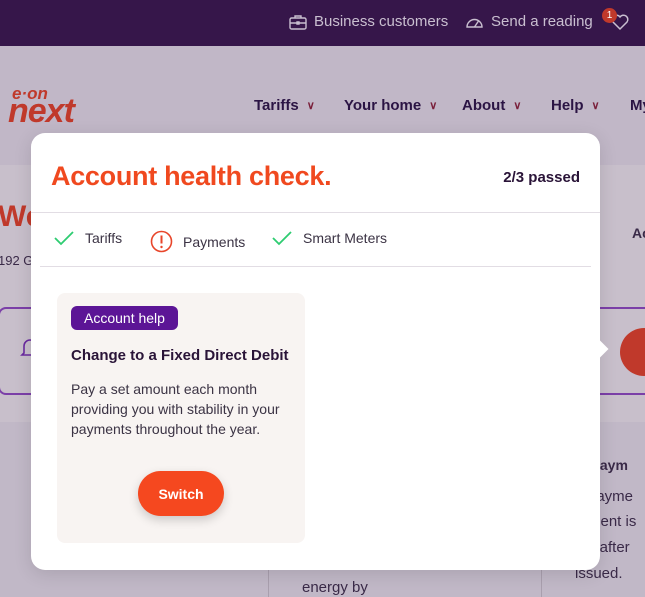 This screenshot has width=645, height=597. What do you see at coordinates (161, 241) in the screenshot?
I see `warning-icon` at bounding box center [161, 241].